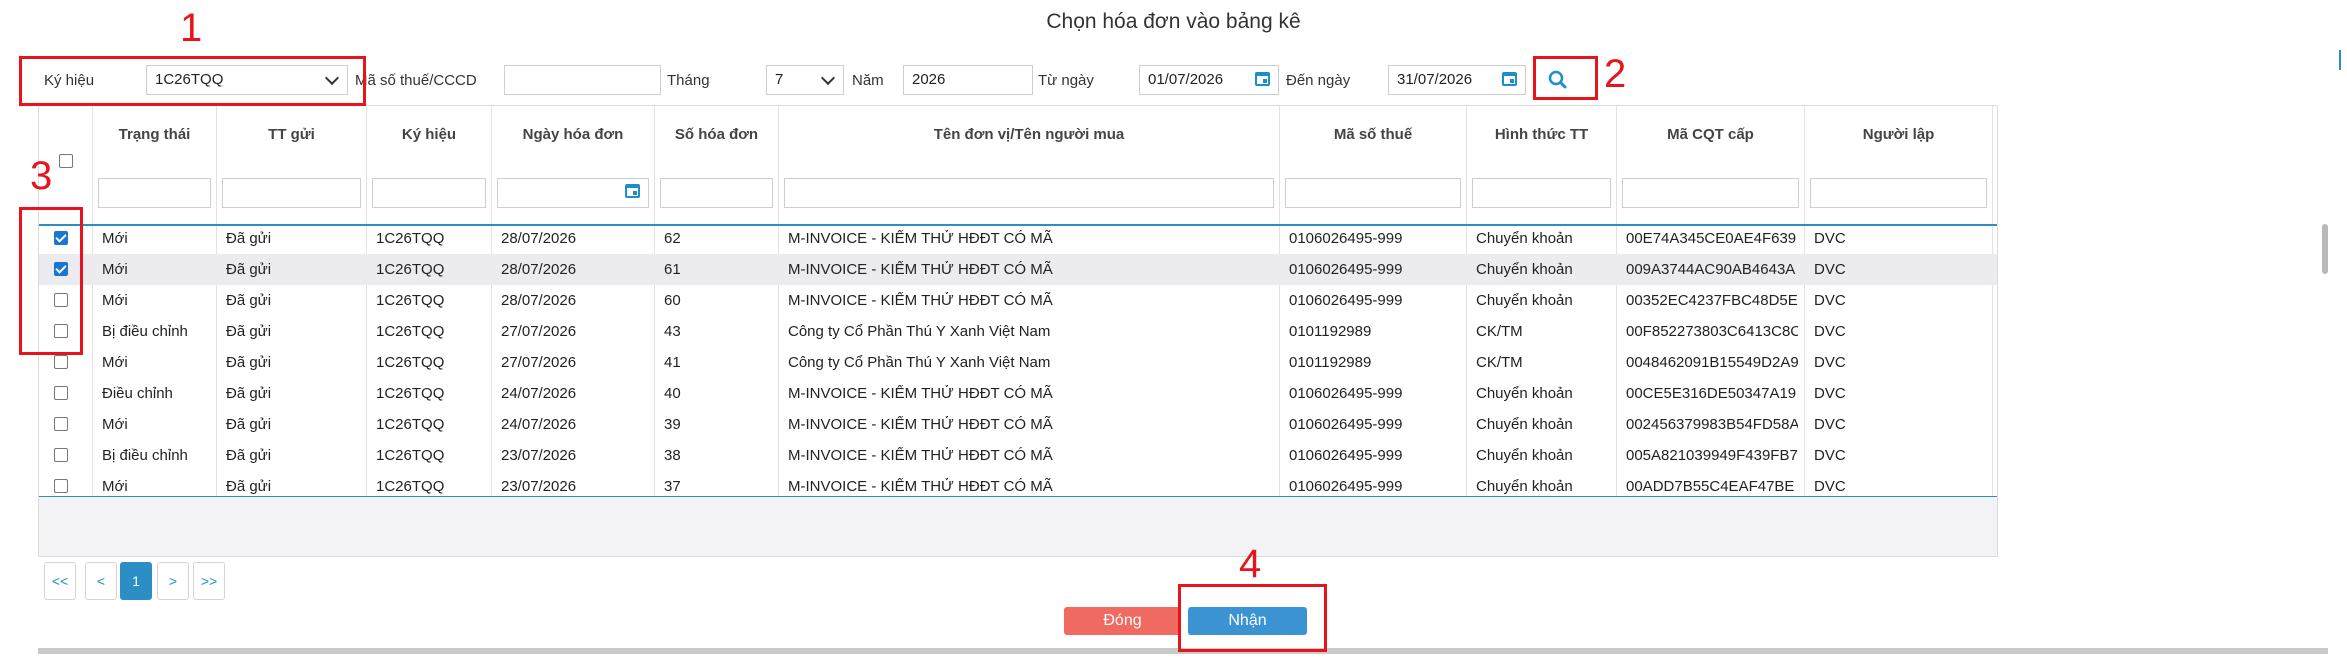  I want to click on den-ngay-label: Đến ngày, so click(1318, 80).